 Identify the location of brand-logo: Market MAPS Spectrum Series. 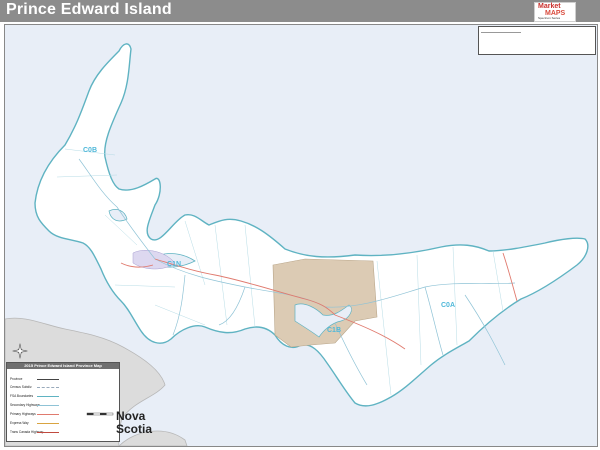
(555, 12).